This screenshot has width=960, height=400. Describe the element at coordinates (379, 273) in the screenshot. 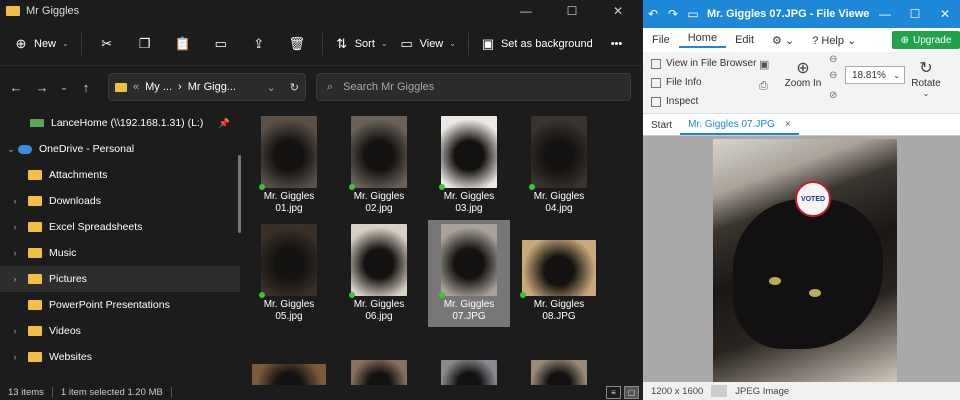

I see `file-tile: Mr. Giggles 06.jpg` at that location.